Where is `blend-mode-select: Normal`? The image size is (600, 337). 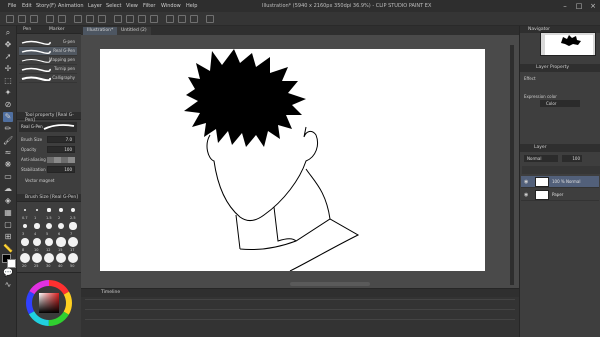
blend-mode-select: Normal is located at coordinates (541, 158).